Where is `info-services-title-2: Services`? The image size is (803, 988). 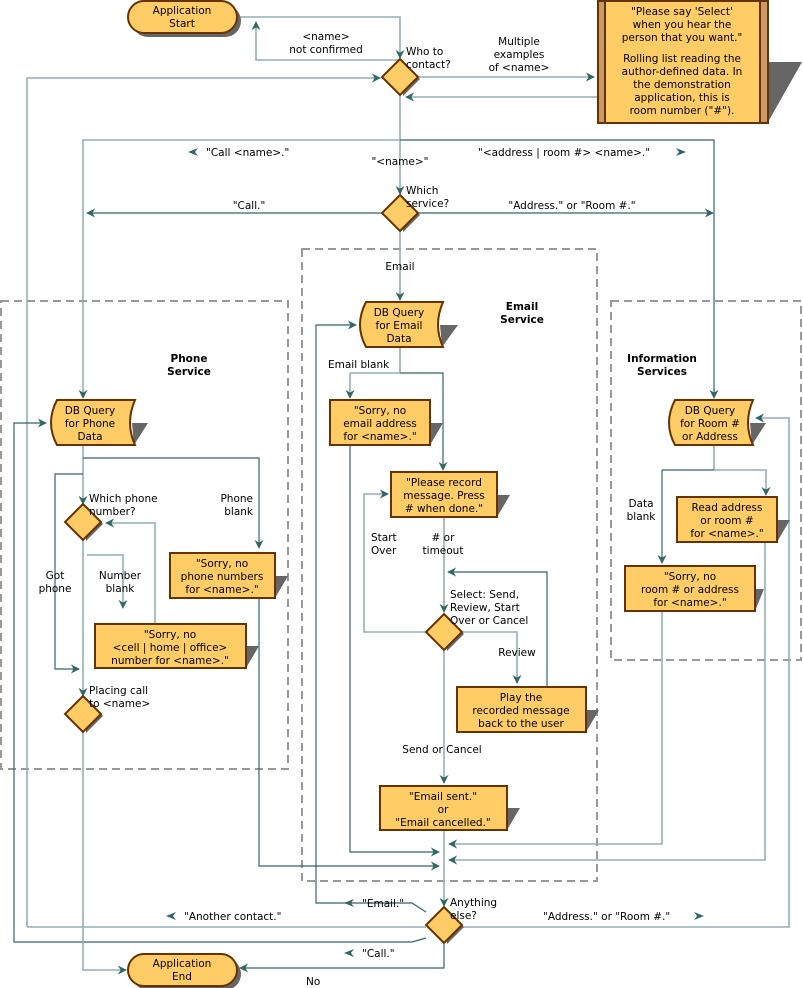
info-services-title-2: Services is located at coordinates (662, 372).